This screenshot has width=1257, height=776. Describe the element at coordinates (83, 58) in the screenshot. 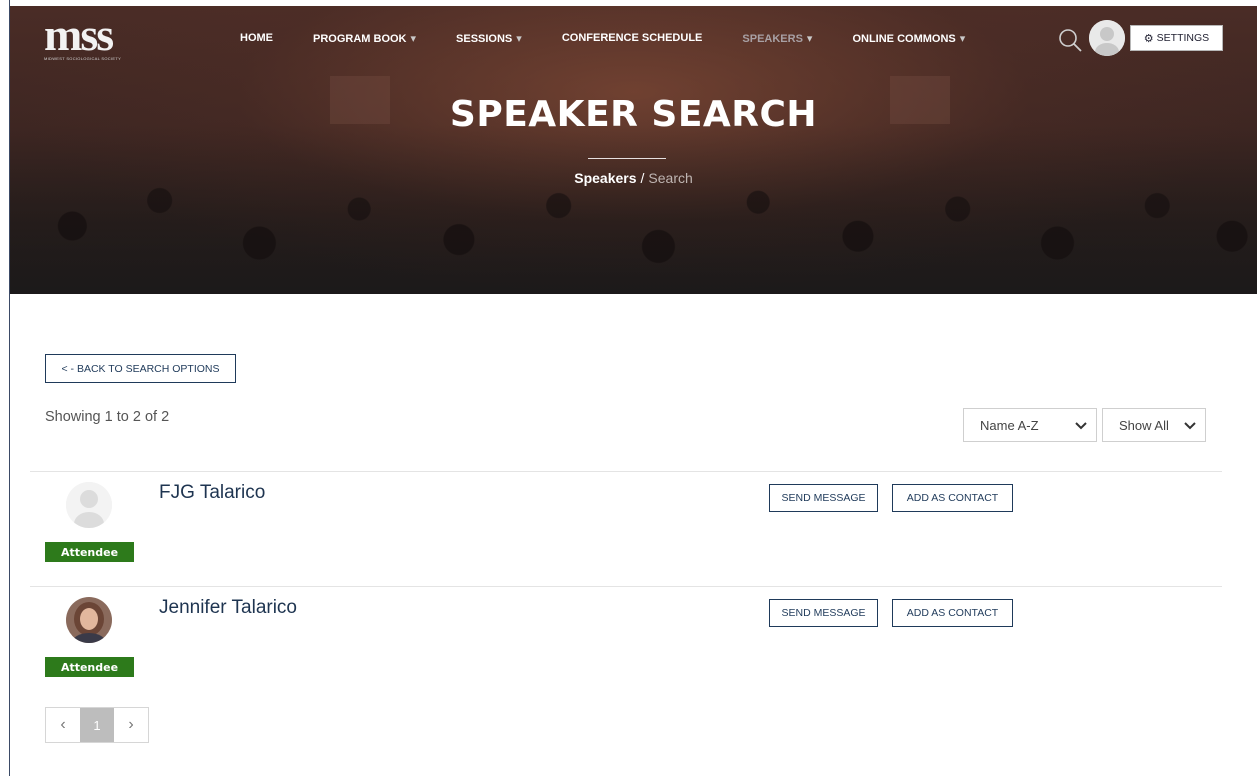

I see `logo-subtitle: MIDWEST SOCIOLOGICAL SOCIETY` at that location.